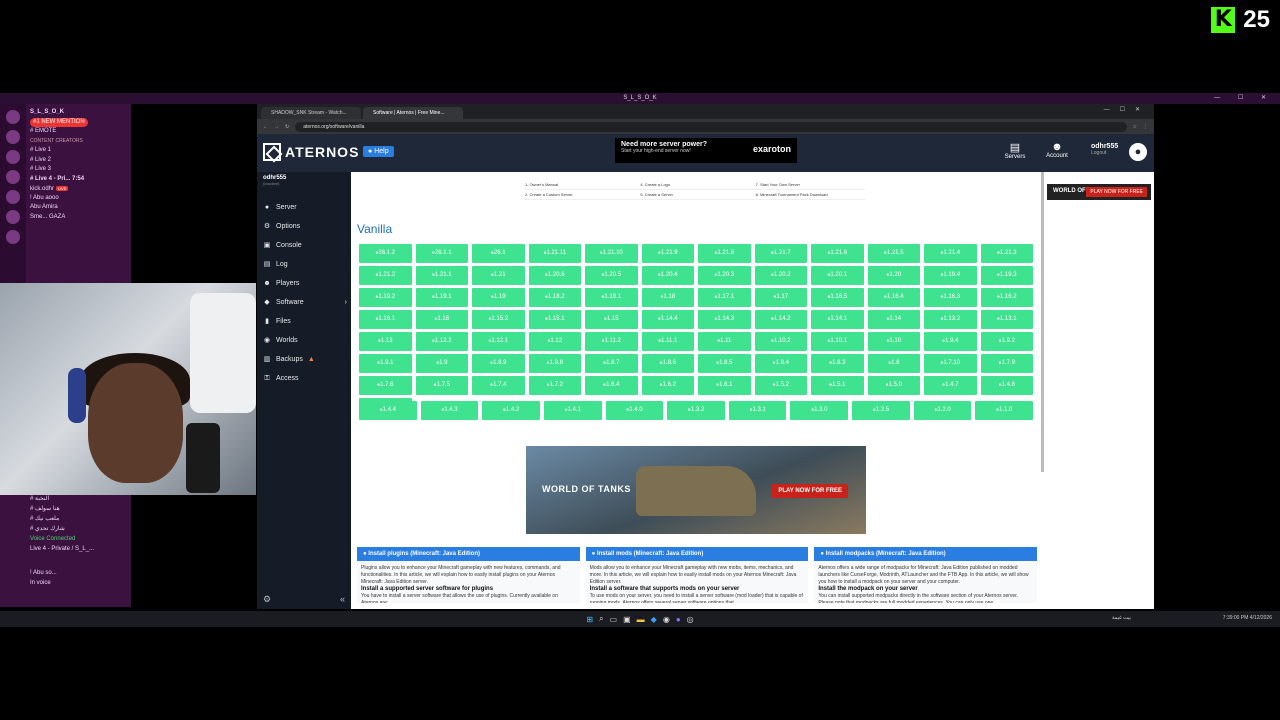 The image size is (1280, 720). What do you see at coordinates (265, 127) in the screenshot?
I see `back-icon: ←` at bounding box center [265, 127].